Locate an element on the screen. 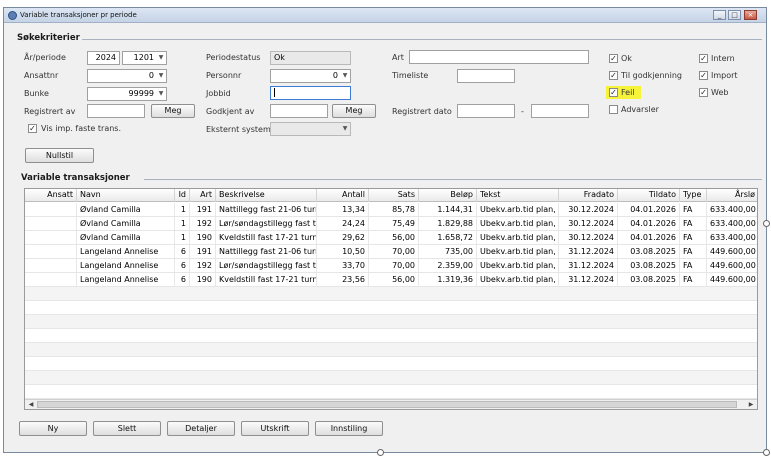 This screenshot has height=467, width=771. ny-button: Ny is located at coordinates (53, 428).